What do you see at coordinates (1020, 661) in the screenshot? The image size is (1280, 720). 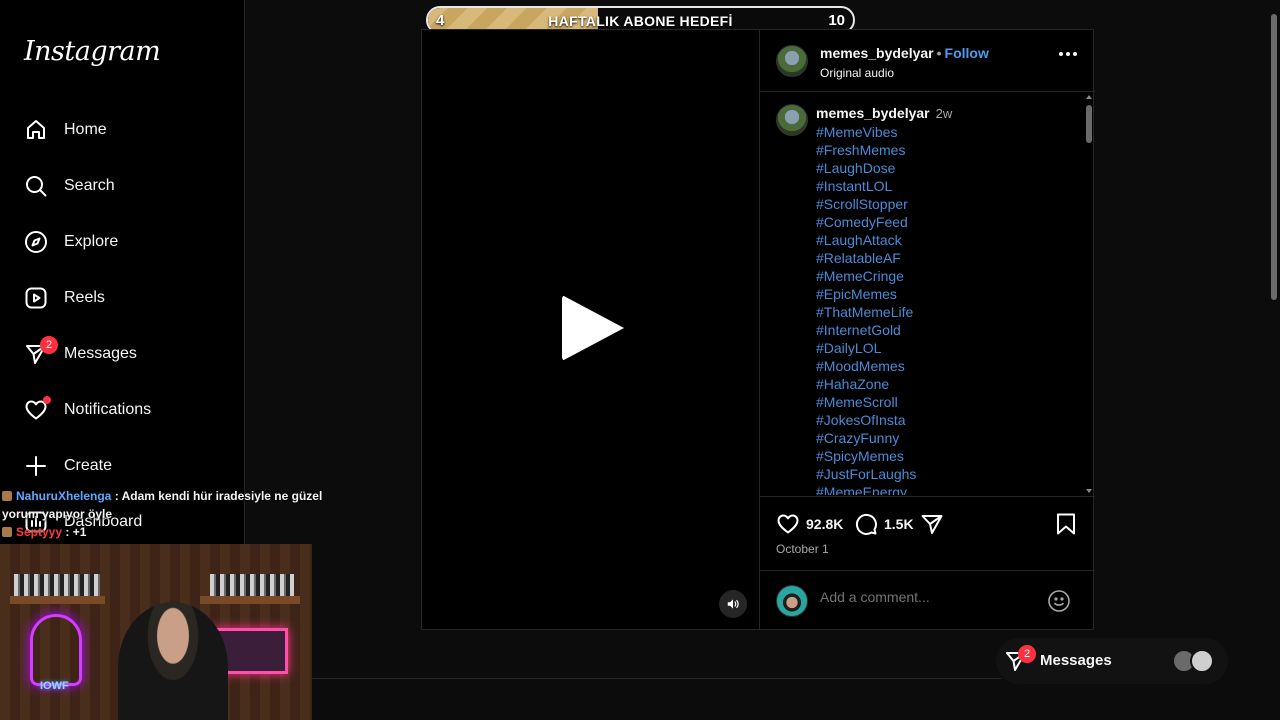 I see `messages-pill-icon-wrap: 2` at bounding box center [1020, 661].